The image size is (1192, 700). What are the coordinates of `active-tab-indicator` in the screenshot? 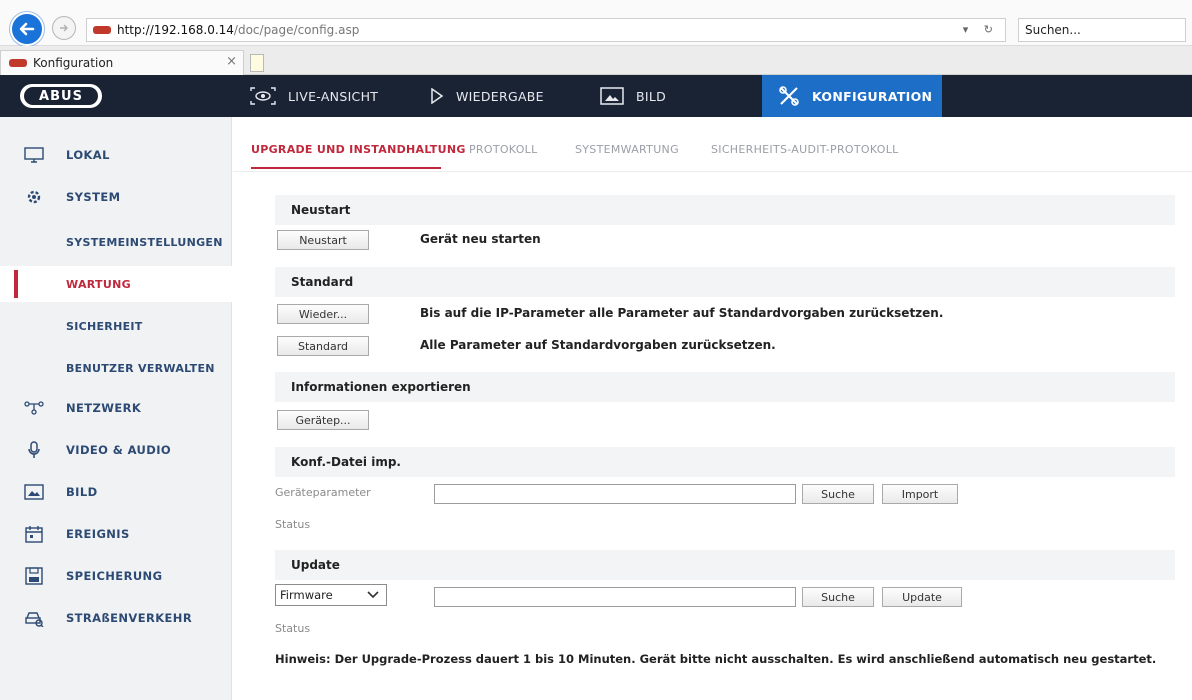 It's located at (346, 168).